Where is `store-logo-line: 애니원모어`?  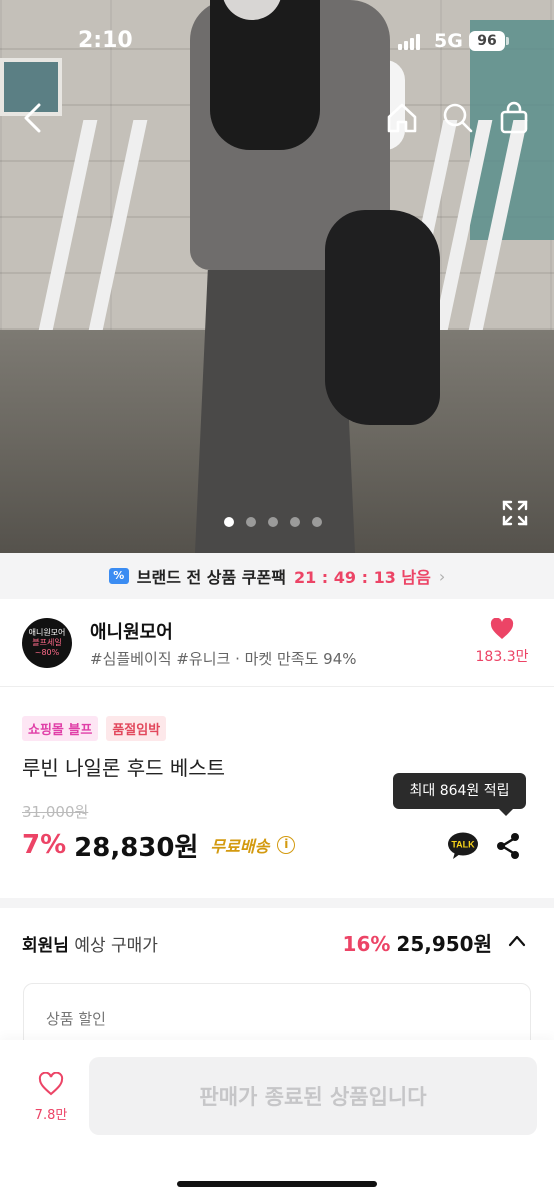
store-logo-line: 애니원모어 is located at coordinates (47, 632).